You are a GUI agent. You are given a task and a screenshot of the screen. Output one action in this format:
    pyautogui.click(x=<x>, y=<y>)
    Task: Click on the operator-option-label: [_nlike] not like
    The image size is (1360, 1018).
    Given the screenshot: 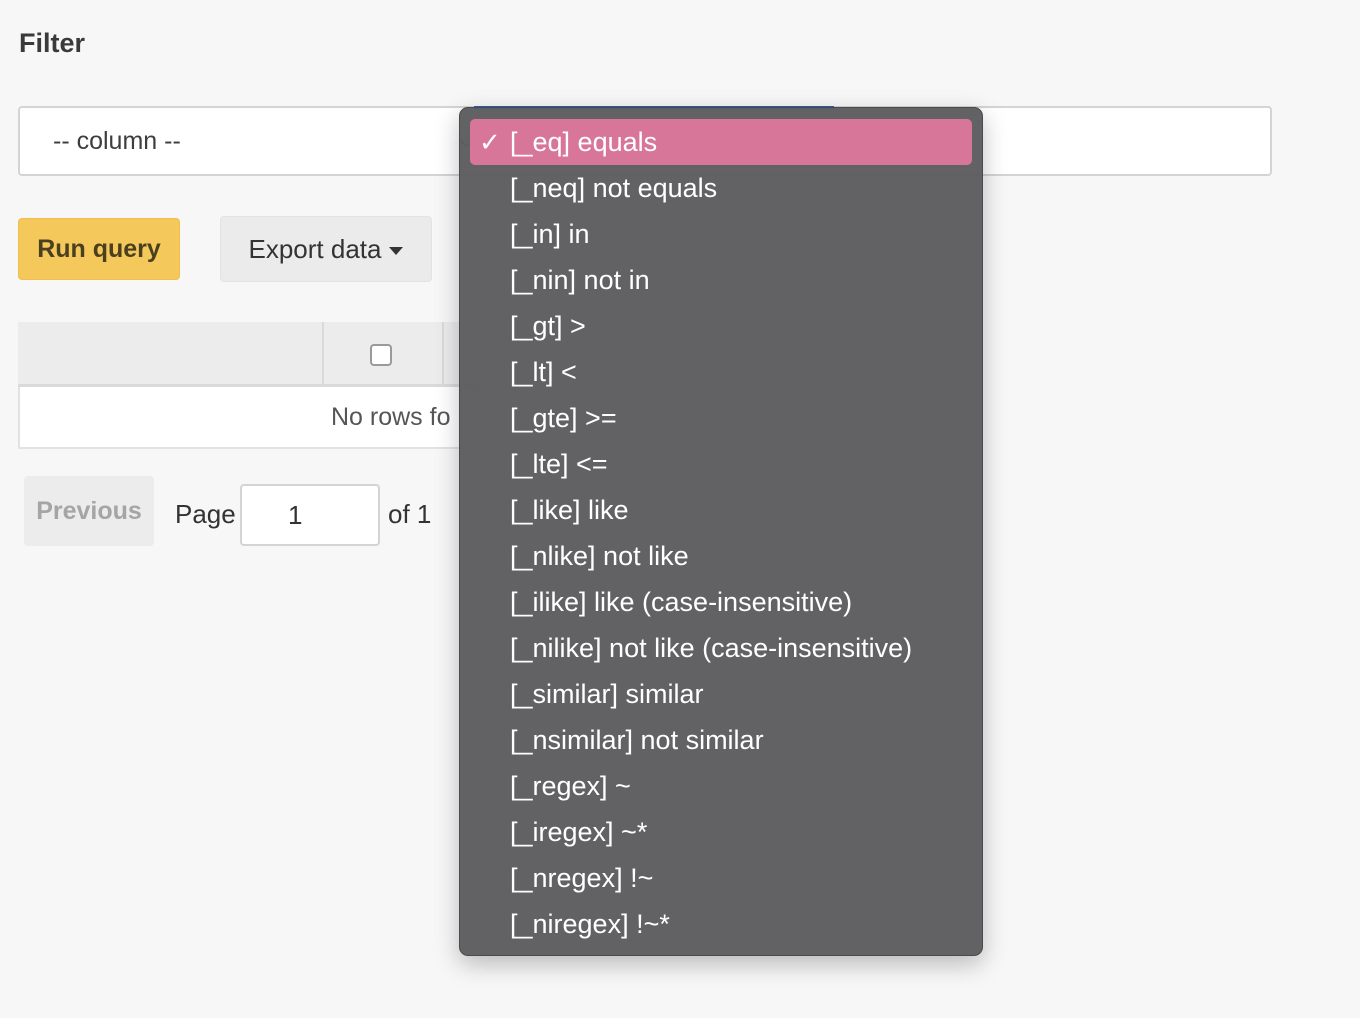 What is the action you would take?
    pyautogui.click(x=599, y=556)
    